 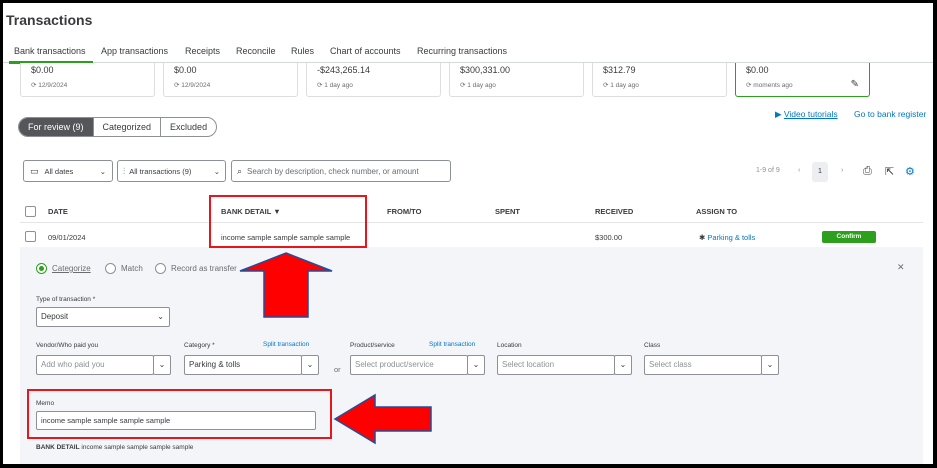 I want to click on radio-categorize: Categorize, so click(x=63, y=268).